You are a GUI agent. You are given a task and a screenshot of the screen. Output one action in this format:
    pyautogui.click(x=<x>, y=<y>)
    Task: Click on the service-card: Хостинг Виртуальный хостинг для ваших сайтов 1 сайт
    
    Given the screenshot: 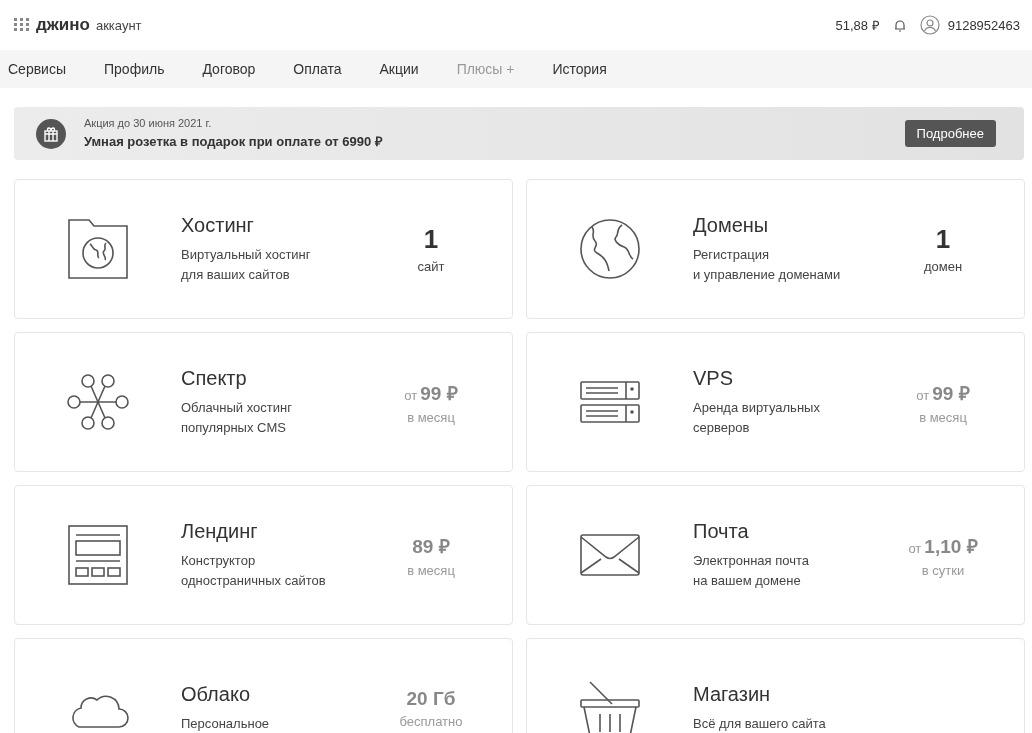 What is the action you would take?
    pyautogui.click(x=263, y=249)
    